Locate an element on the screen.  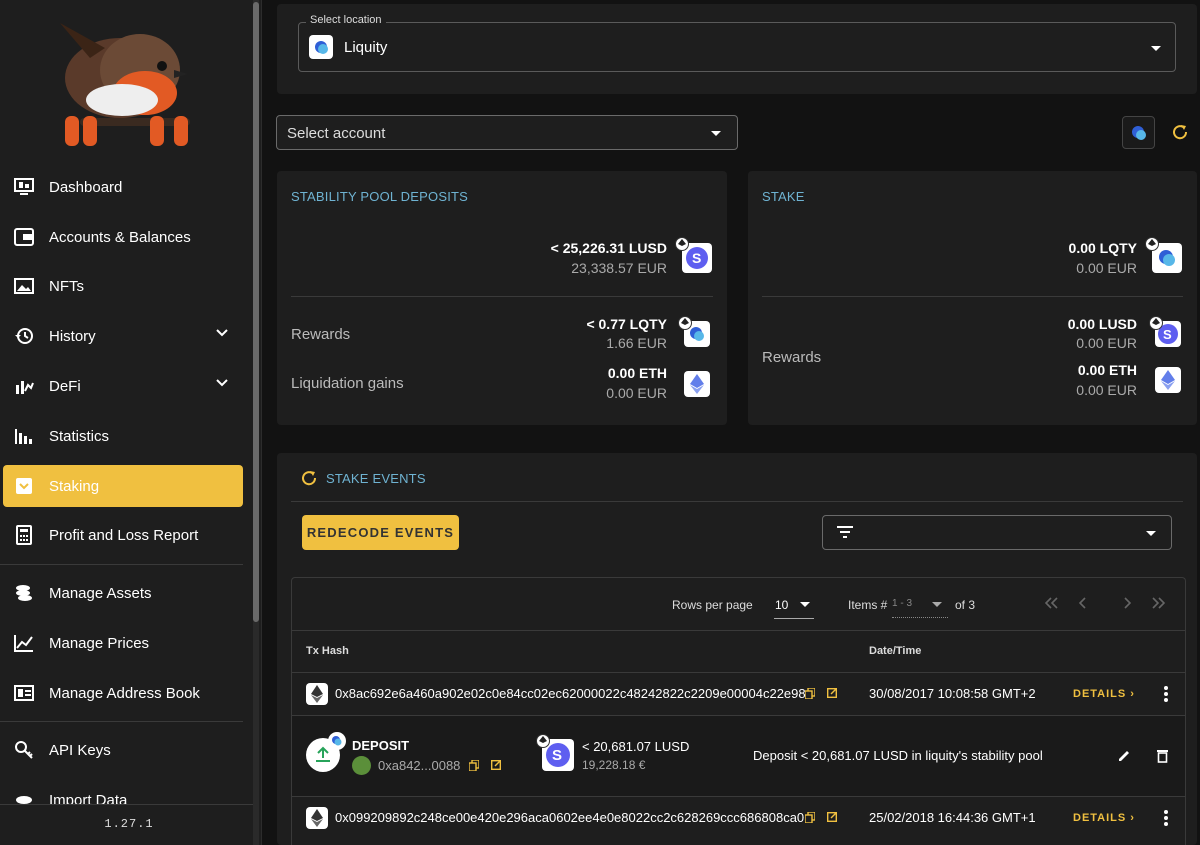
sidebar-scrollbar is located at coordinates (256, 422).